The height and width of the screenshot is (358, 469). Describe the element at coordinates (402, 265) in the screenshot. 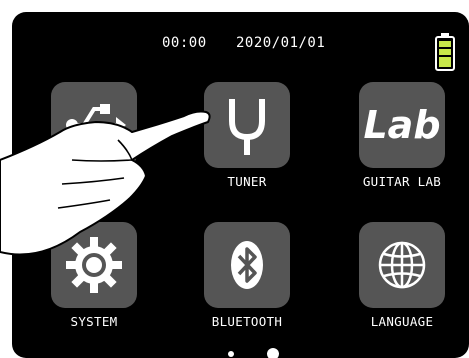

I see `globe-icon` at that location.